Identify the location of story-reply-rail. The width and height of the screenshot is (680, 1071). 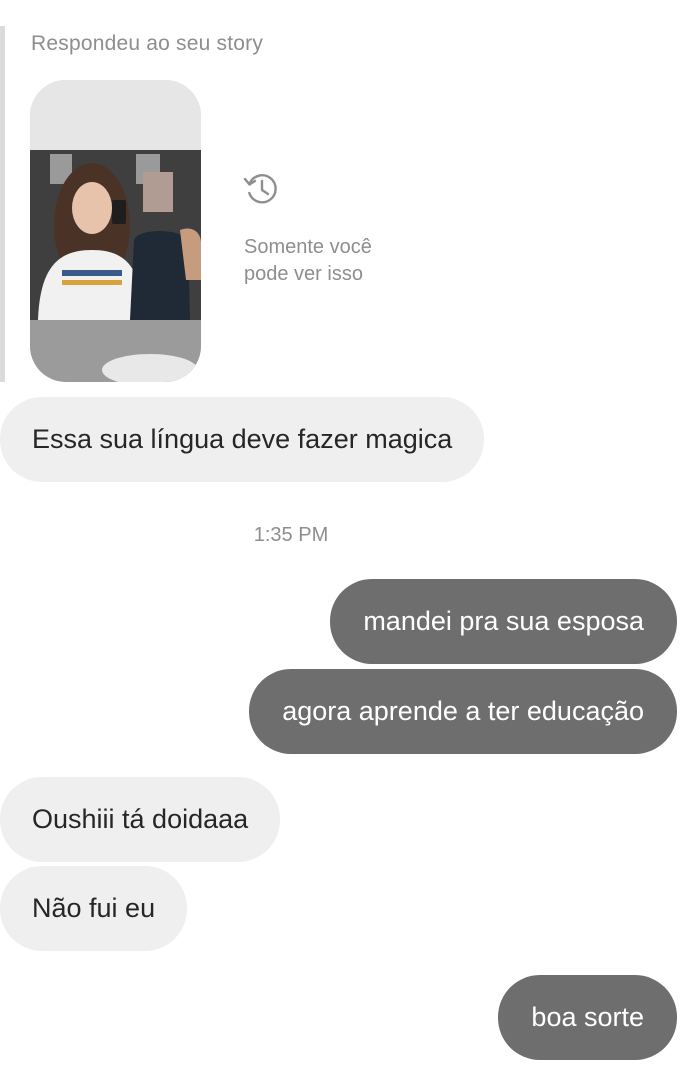
(2, 204).